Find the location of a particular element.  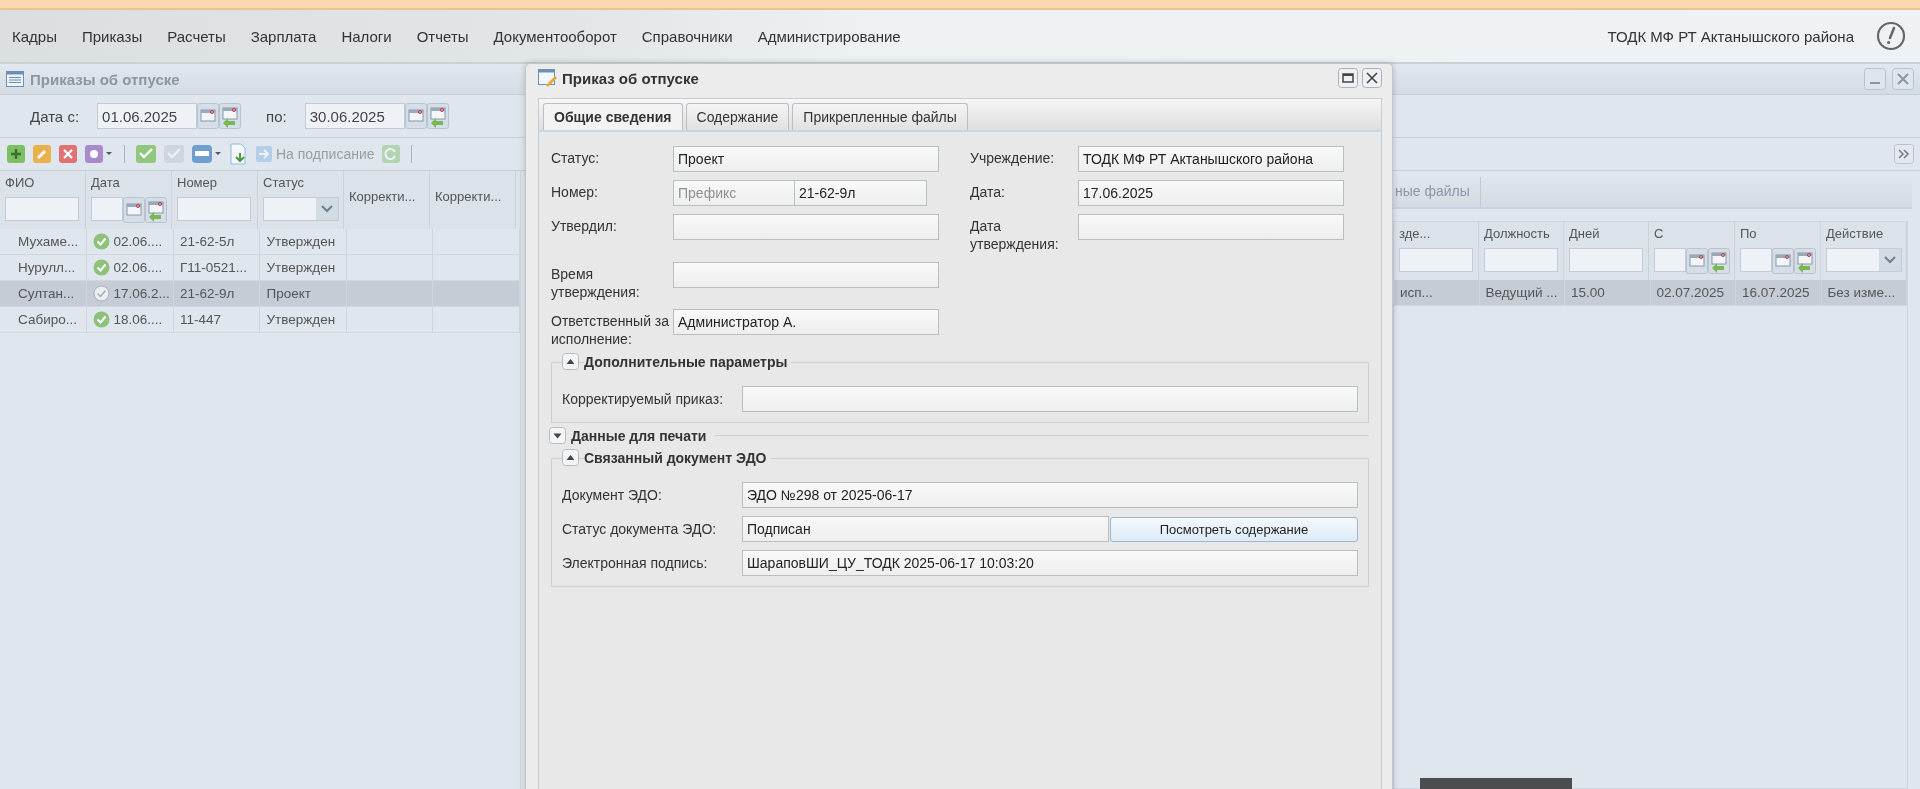

tab: Содержание is located at coordinates (737, 116).